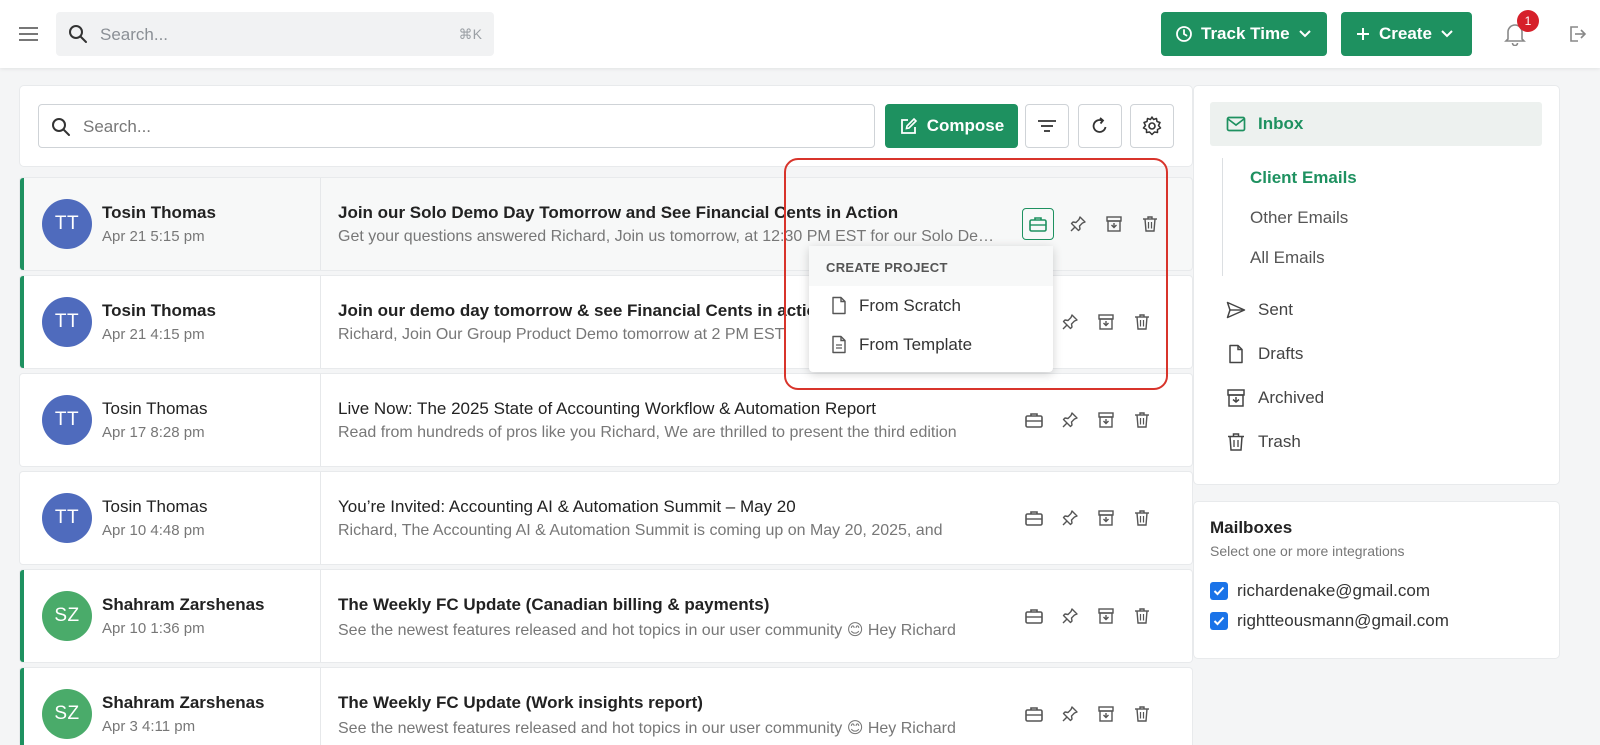 This screenshot has height=745, width=1600. I want to click on mailbox-account-2: rightteousmann@gmail.com, so click(1329, 621).